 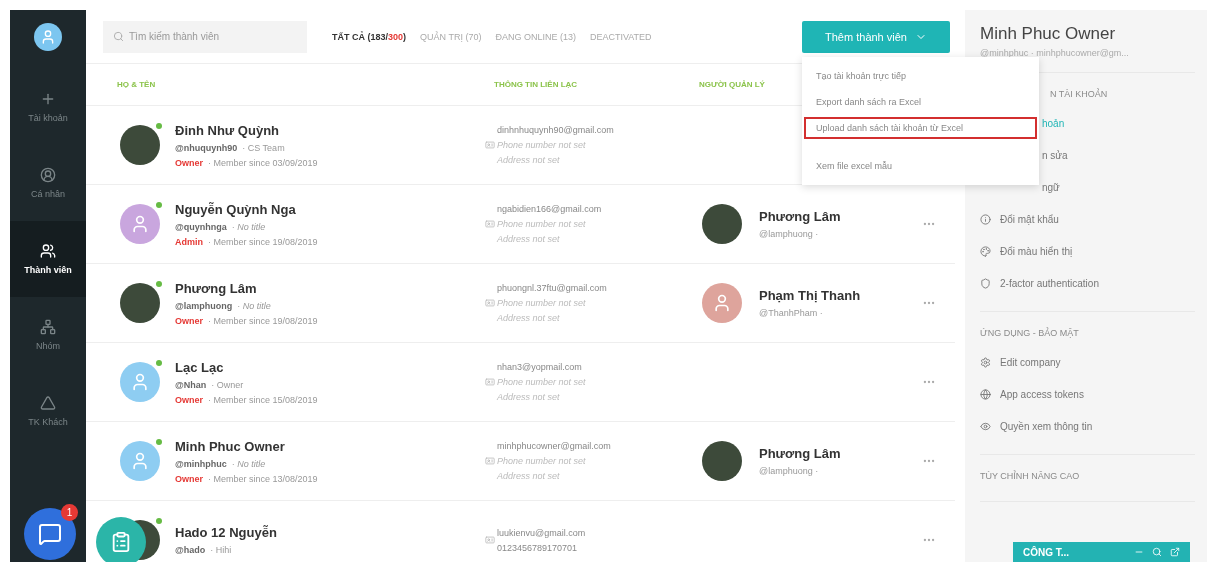 I want to click on filter-tab: TẤT CẢ (183/300), so click(x=369, y=36).